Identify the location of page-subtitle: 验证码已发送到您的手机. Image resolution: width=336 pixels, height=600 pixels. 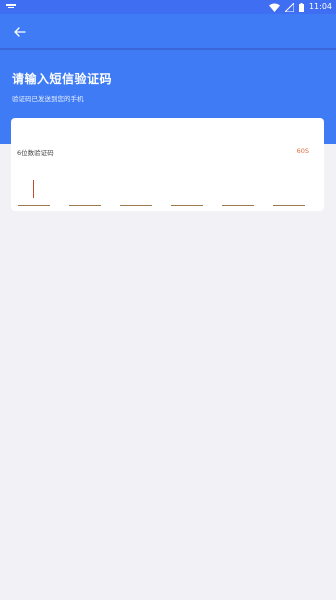
(48, 99).